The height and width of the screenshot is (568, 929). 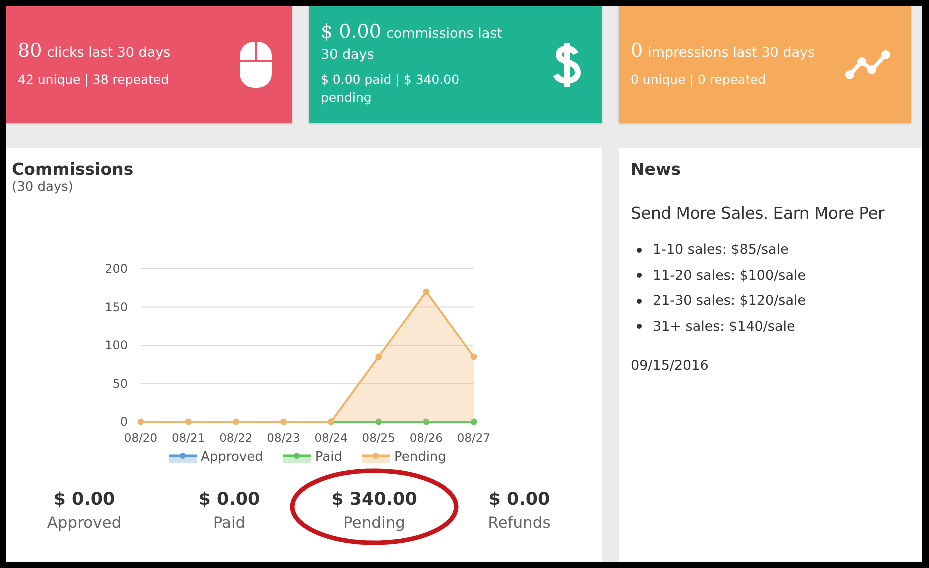 I want to click on axis-label: 08/24, so click(x=331, y=438).